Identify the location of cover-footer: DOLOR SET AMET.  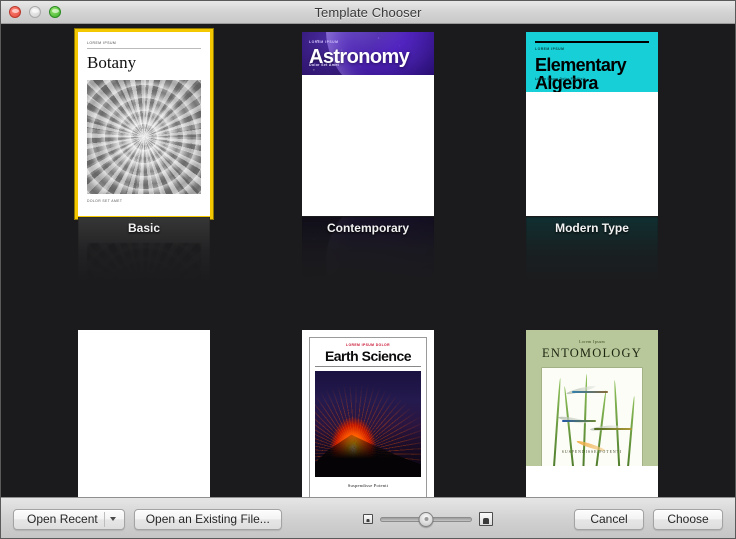
(105, 201).